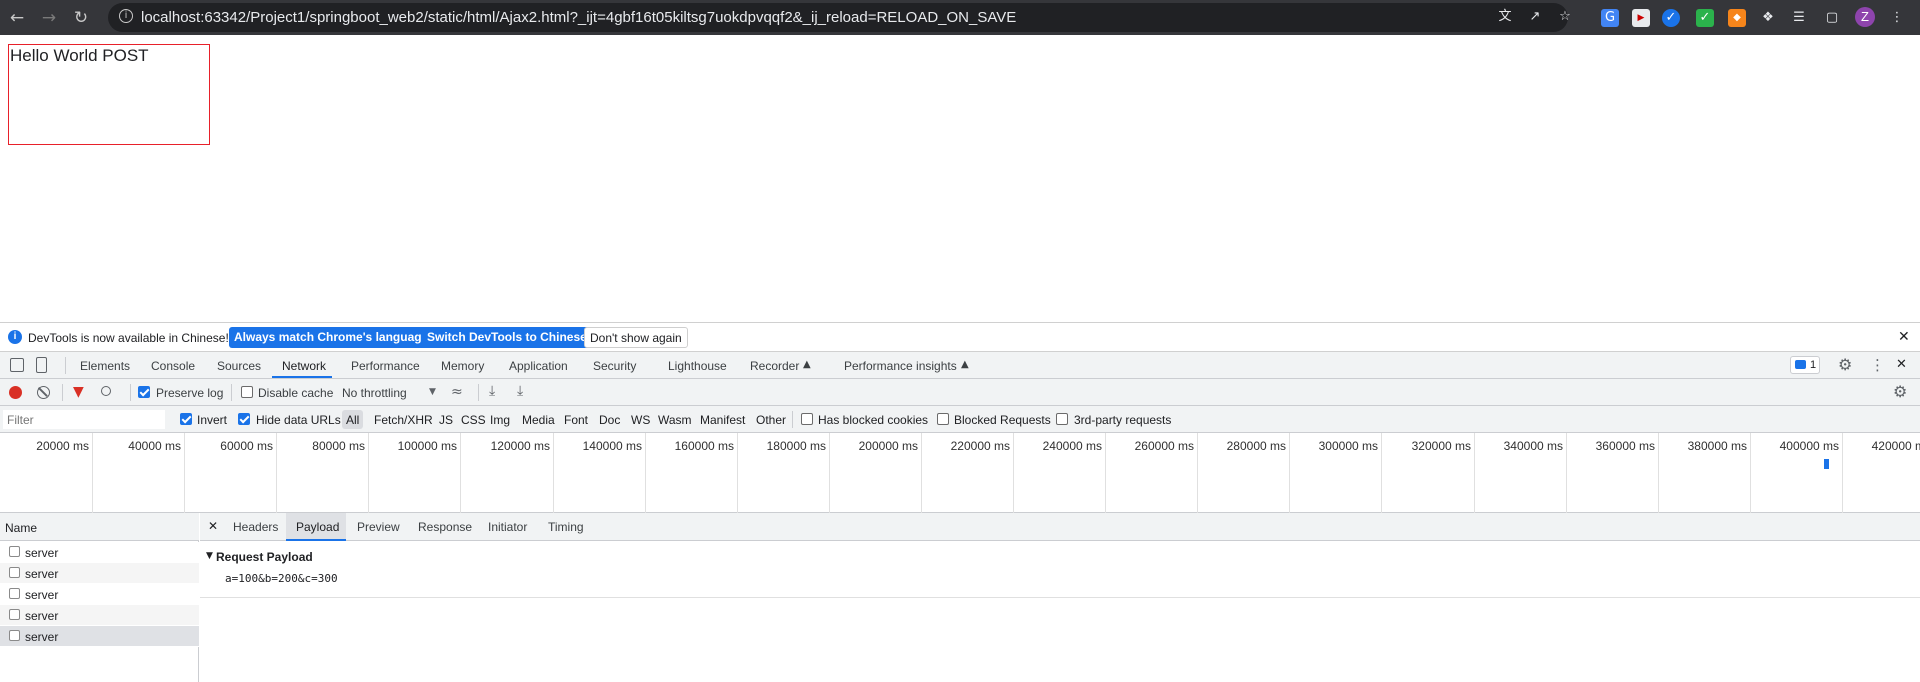  I want to click on name-header-label: Name, so click(21, 528).